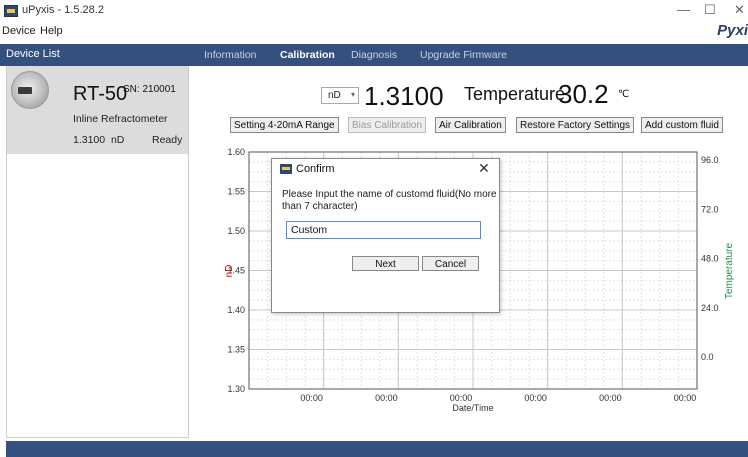 This screenshot has height=457, width=748. Describe the element at coordinates (236, 271) in the screenshot. I see `y-left-tick-label: 1.45` at that location.